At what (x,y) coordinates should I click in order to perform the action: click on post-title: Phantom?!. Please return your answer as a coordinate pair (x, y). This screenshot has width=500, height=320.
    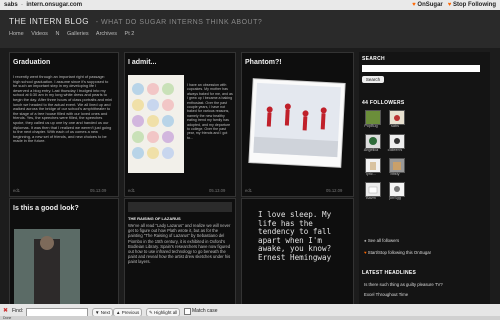
    Looking at the image, I should click on (263, 62).